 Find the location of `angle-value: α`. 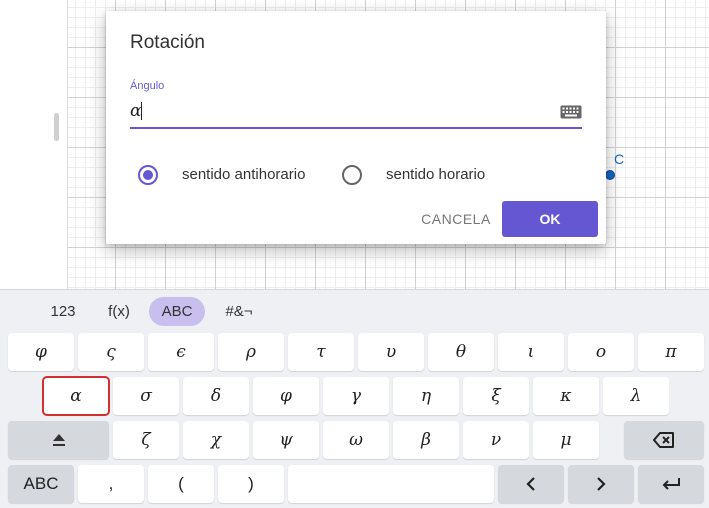

angle-value: α is located at coordinates (136, 111).